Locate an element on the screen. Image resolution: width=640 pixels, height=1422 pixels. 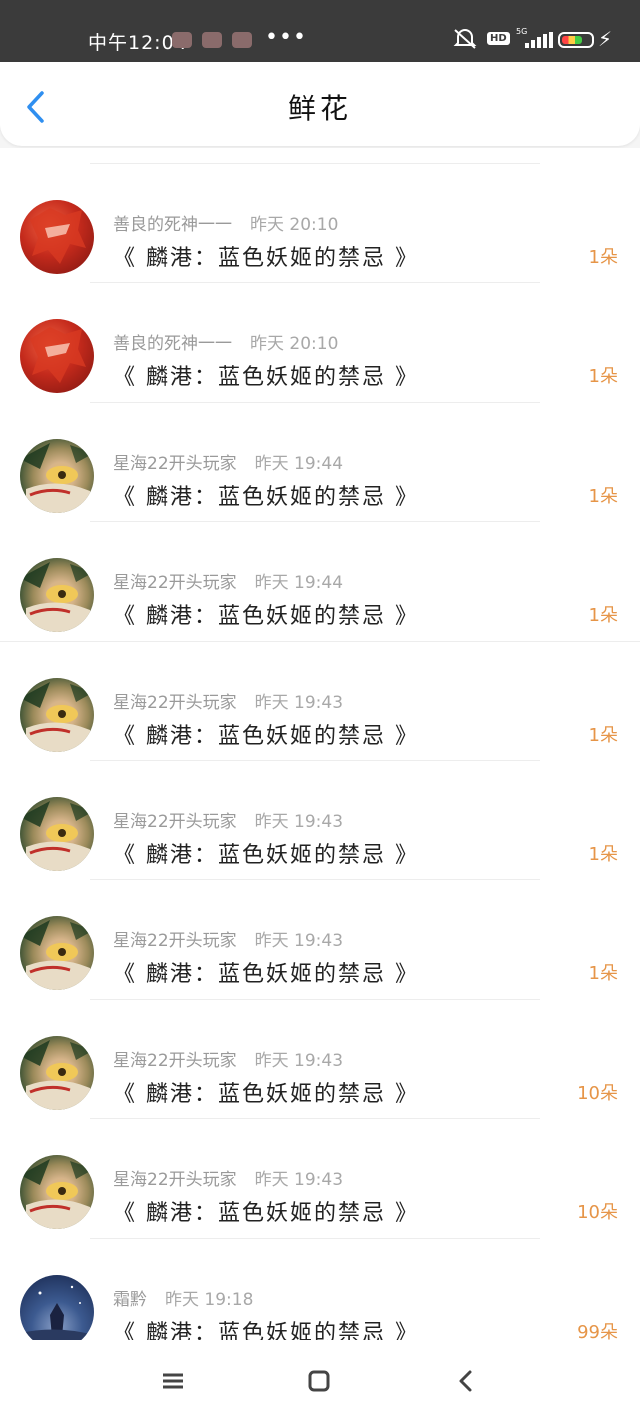
sent-time: 昨天 19:18 is located at coordinates (209, 1299).